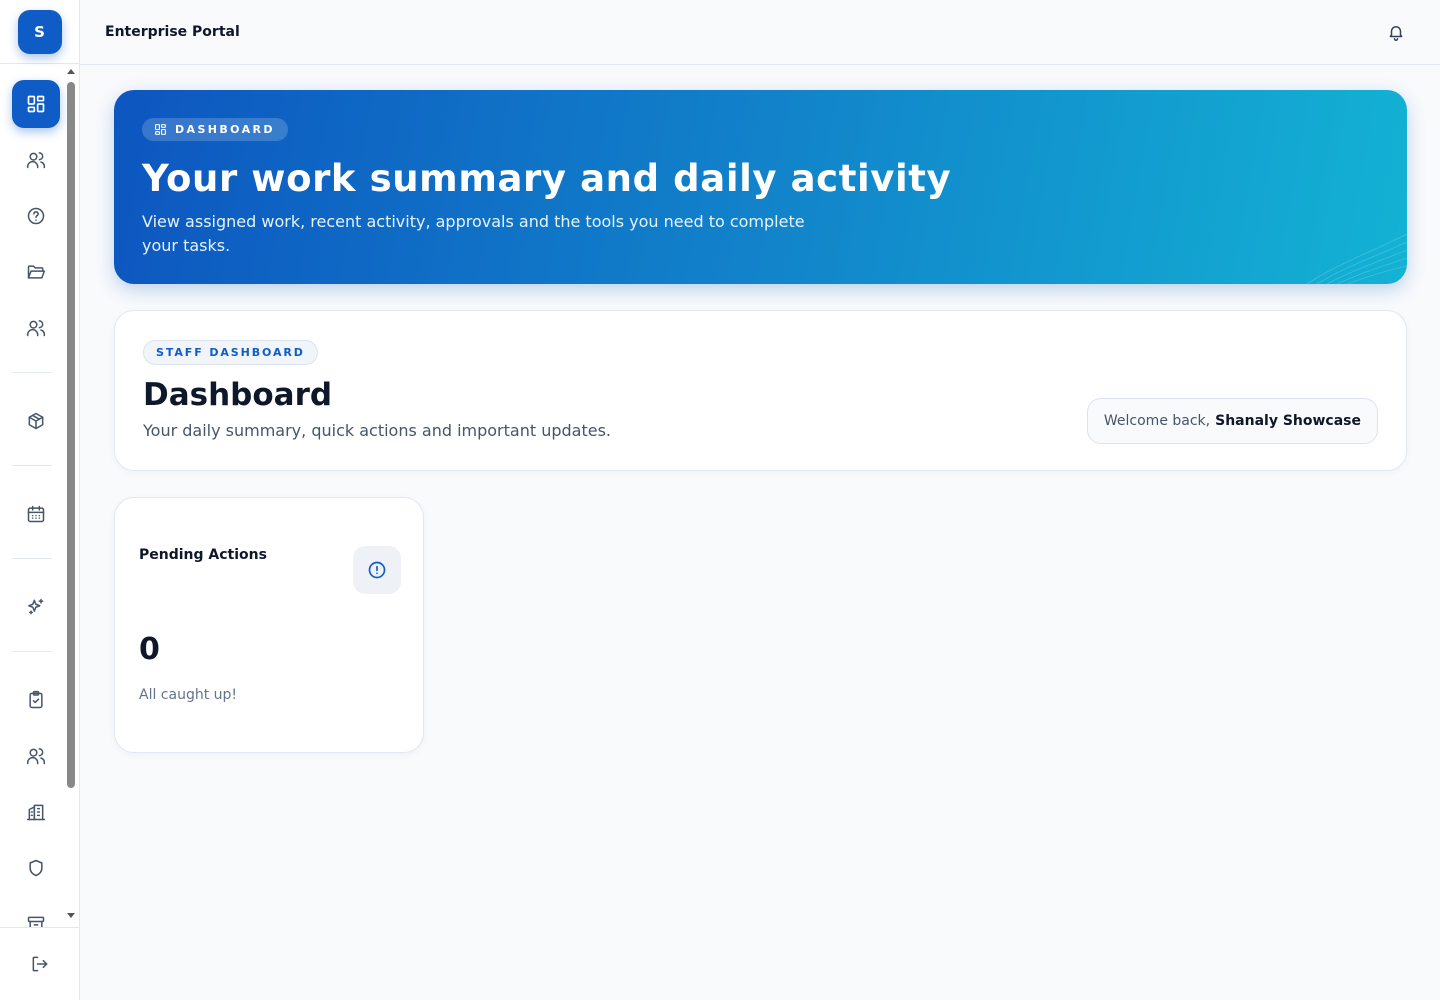 This screenshot has height=1000, width=1440. I want to click on building-icon, so click(36, 812).